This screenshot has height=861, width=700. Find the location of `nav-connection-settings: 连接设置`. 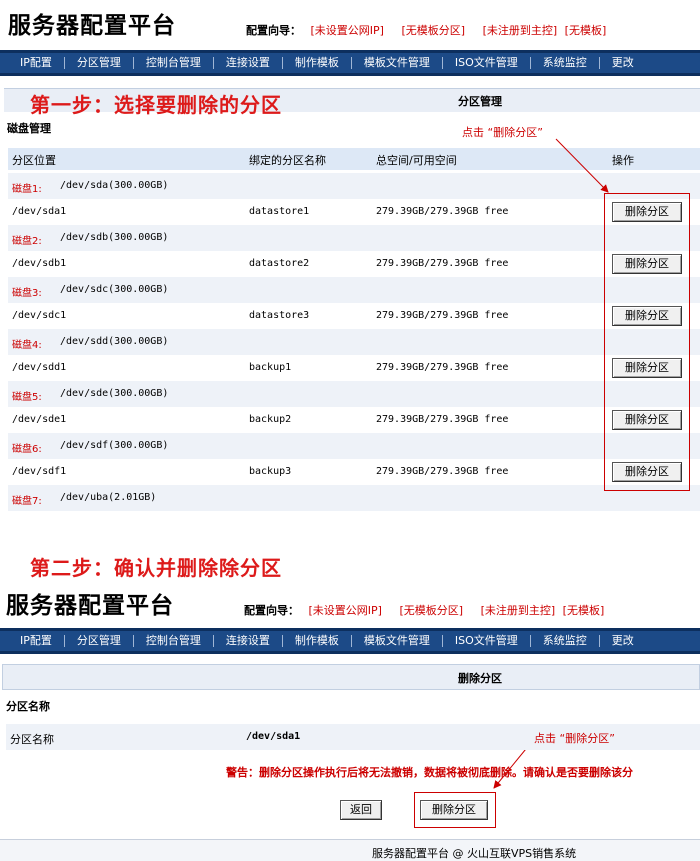

nav-connection-settings: 连接设置 is located at coordinates (248, 641).